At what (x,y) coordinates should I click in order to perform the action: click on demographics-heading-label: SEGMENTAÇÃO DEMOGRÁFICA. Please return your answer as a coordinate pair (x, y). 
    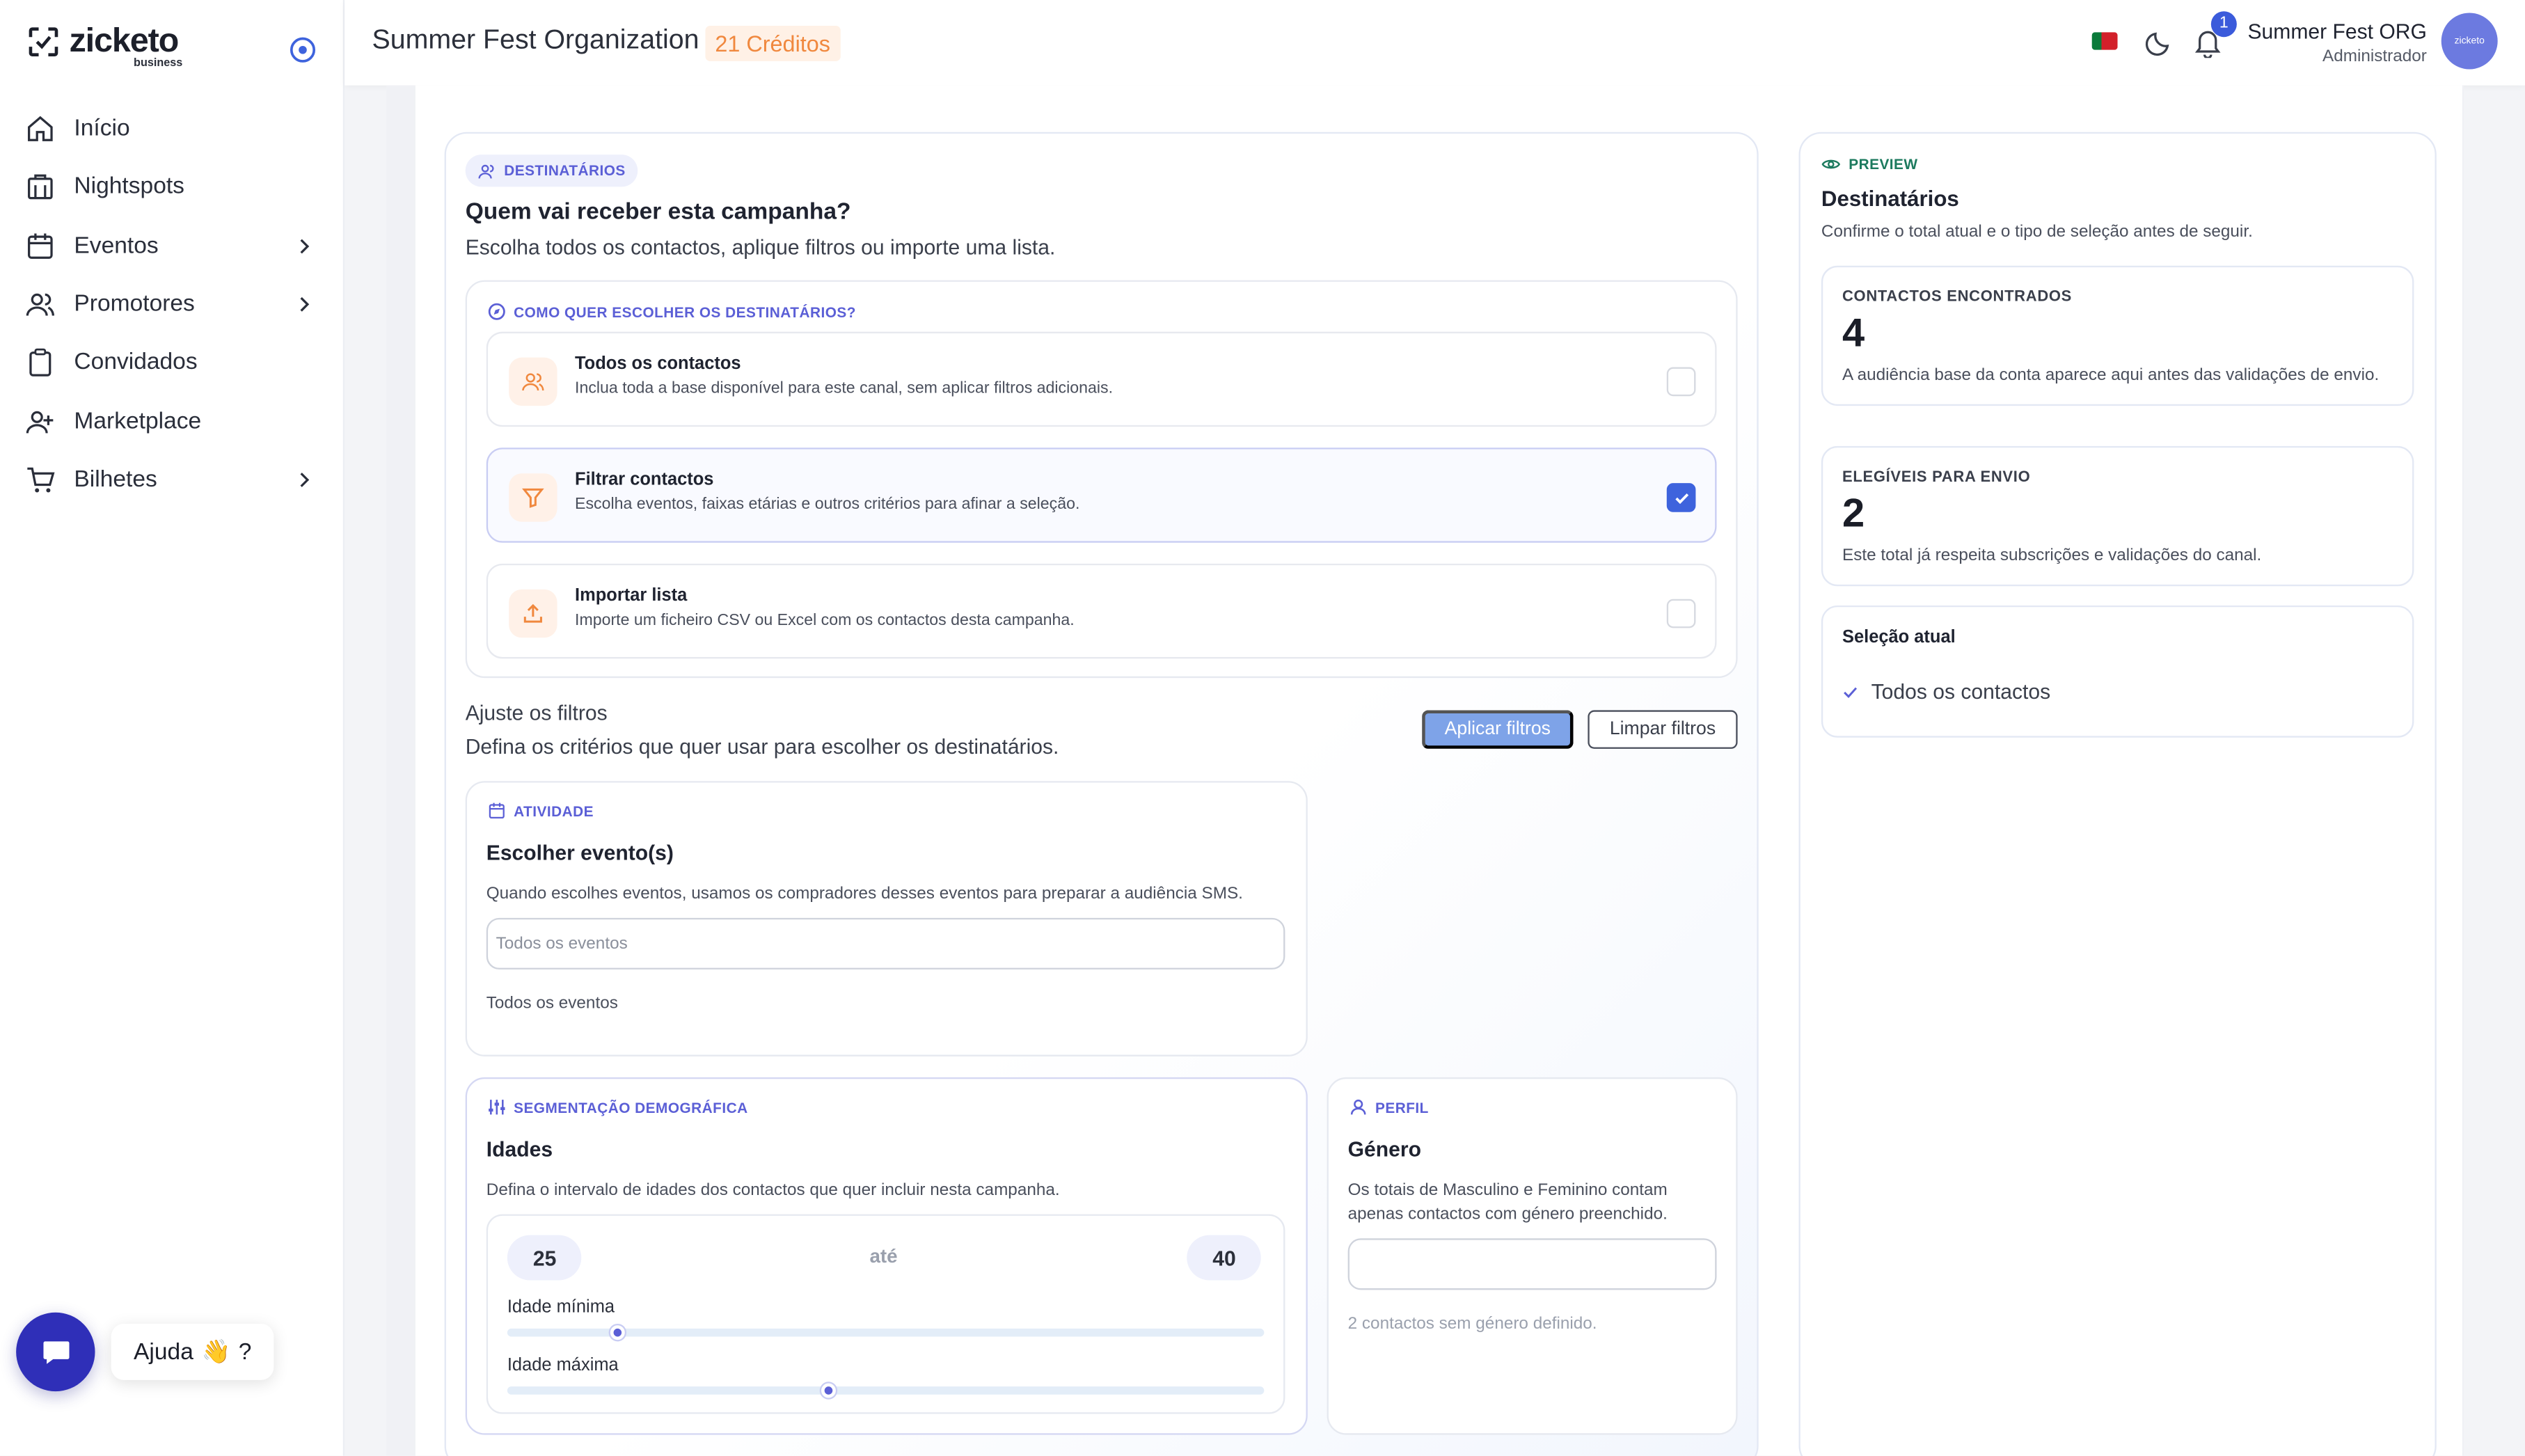
    Looking at the image, I should click on (631, 1107).